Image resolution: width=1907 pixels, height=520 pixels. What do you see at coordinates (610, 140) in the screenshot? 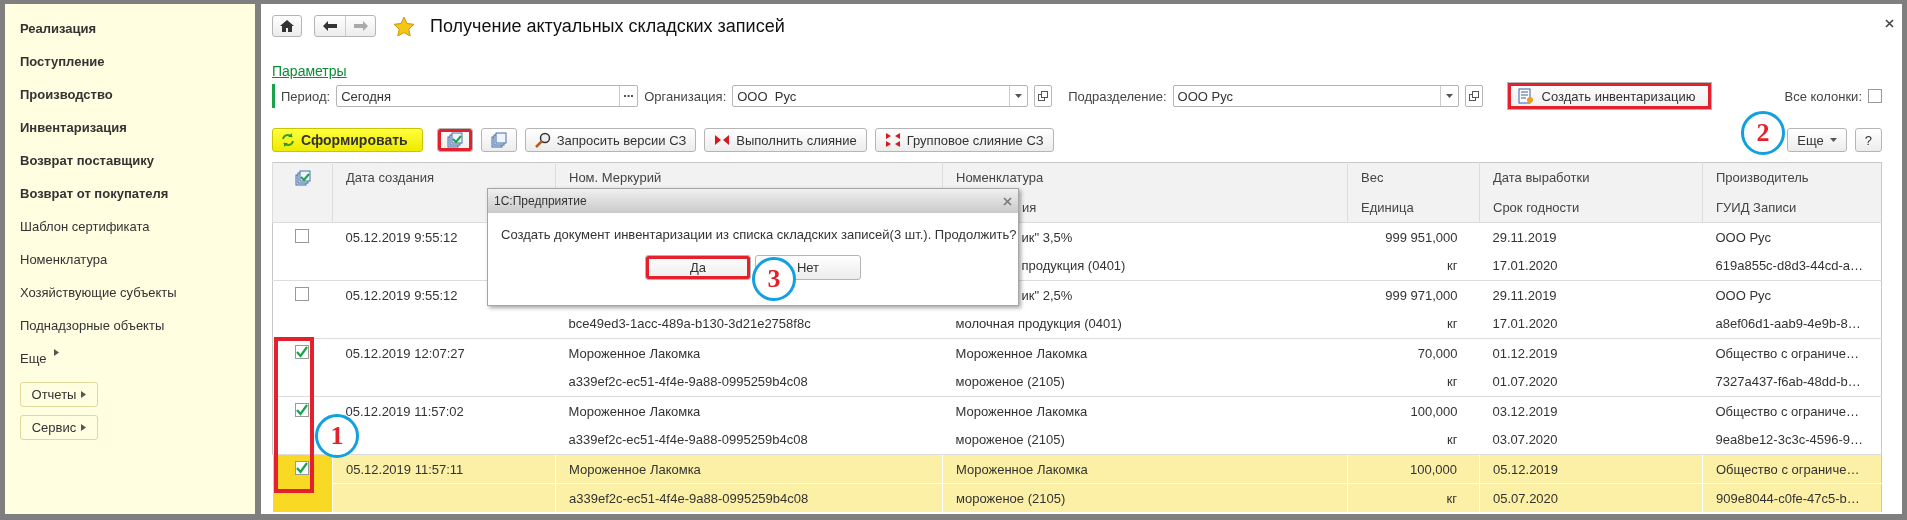
I see `toolbar-button: Запросить версии СЗ` at bounding box center [610, 140].